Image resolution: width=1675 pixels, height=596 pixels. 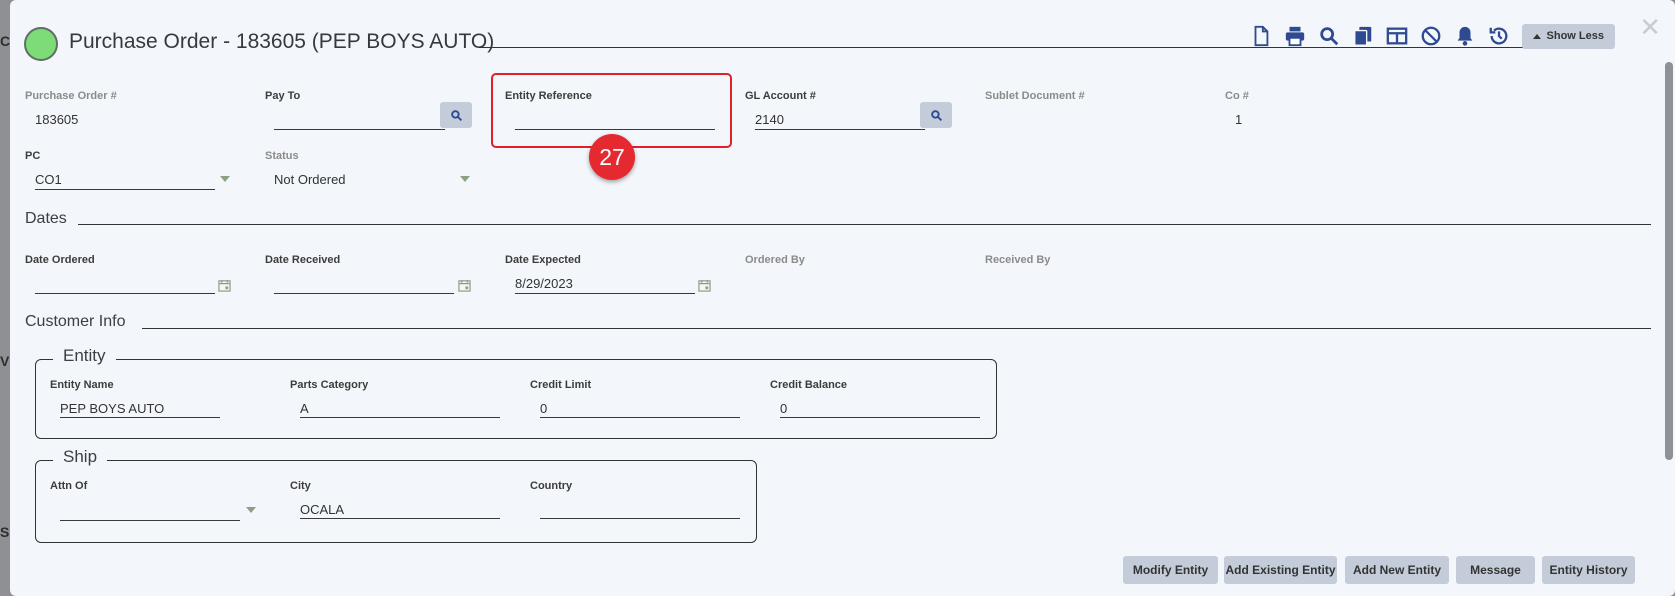 What do you see at coordinates (1669, 261) in the screenshot?
I see `scrollbar` at bounding box center [1669, 261].